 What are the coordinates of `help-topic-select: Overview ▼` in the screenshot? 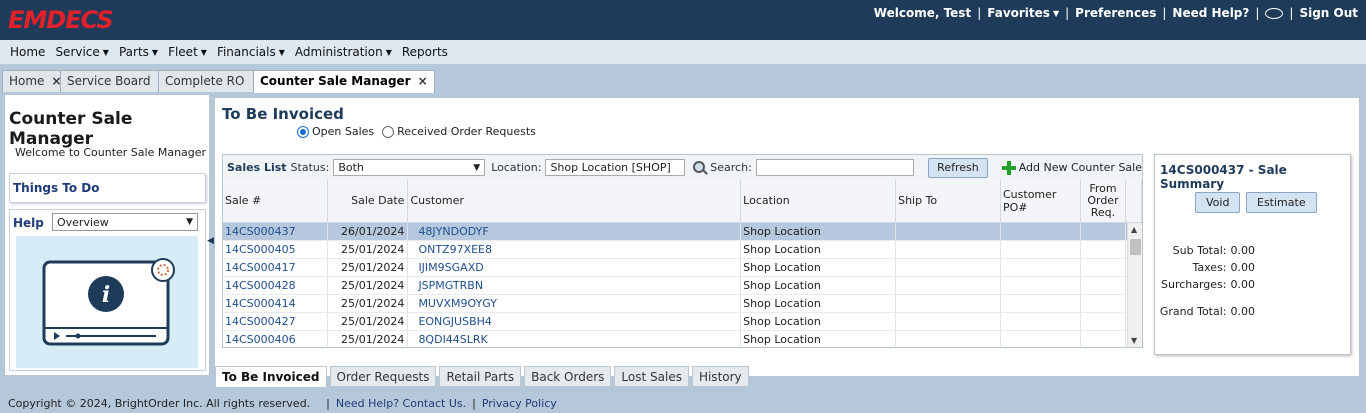 It's located at (125, 222).